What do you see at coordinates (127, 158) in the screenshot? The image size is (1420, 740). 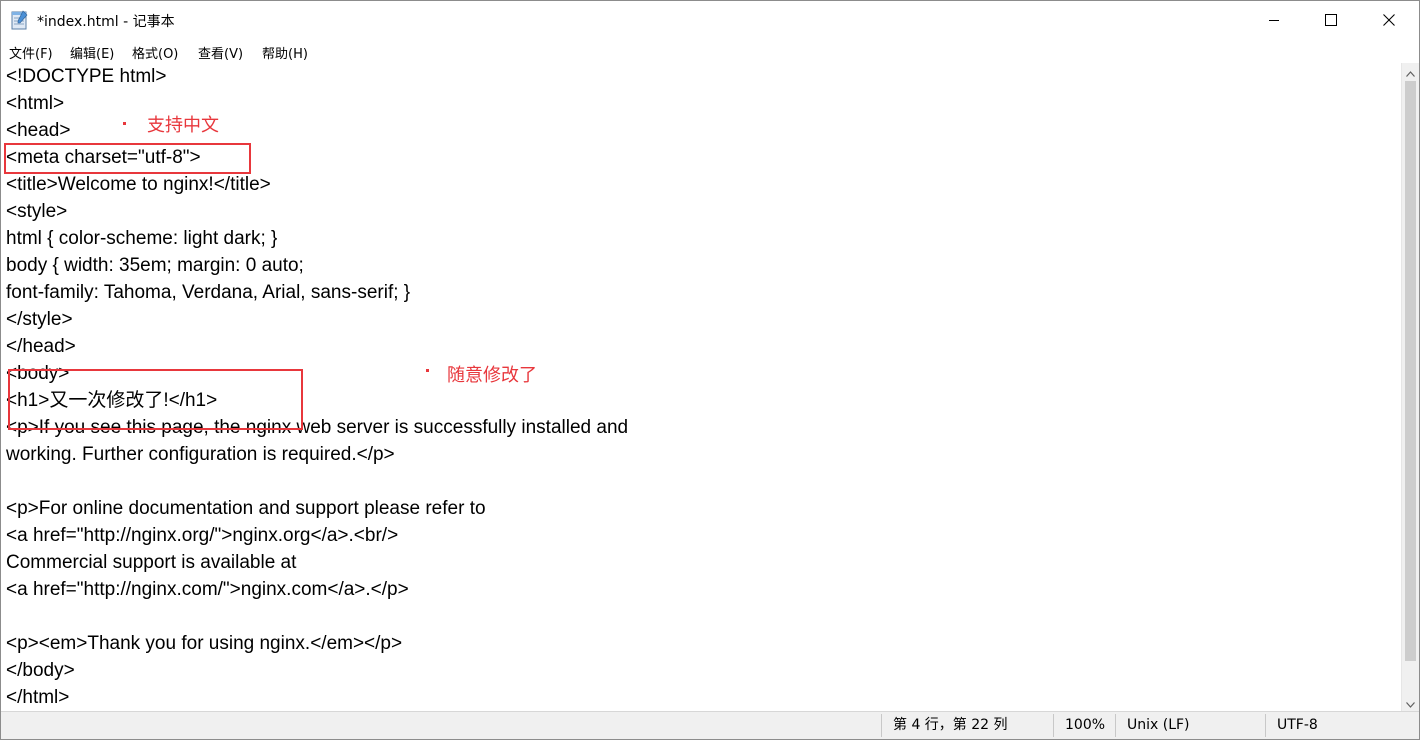 I see `annotation-box-charset` at bounding box center [127, 158].